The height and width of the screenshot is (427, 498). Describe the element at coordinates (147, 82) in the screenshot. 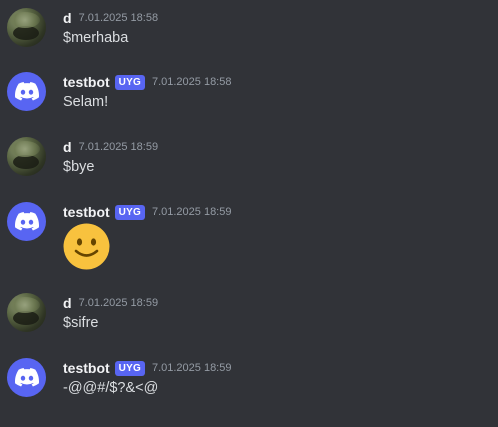

I see `message-header: testbot UYG 7.01.2025 18:58` at that location.